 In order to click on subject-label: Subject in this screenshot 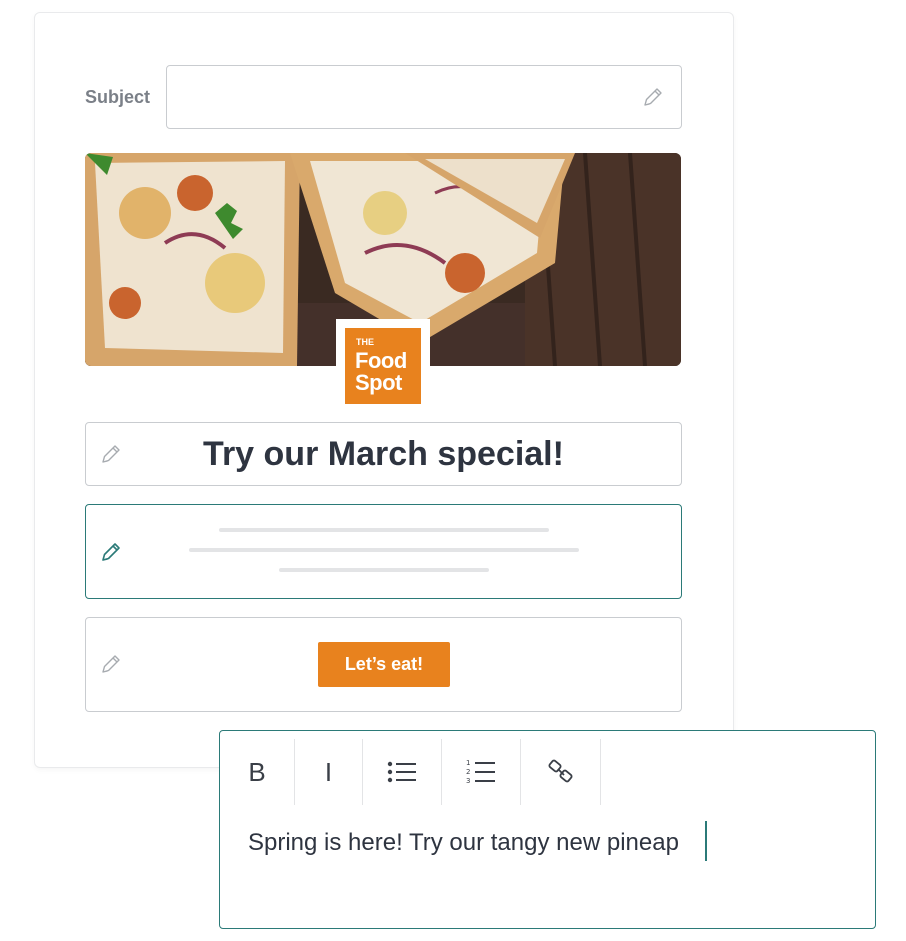, I will do `click(118, 97)`.